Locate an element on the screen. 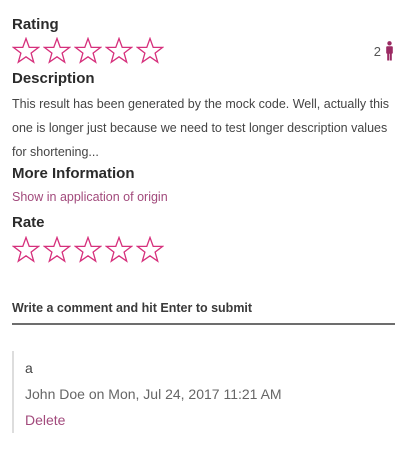 The width and height of the screenshot is (416, 457). more-information-heading: More Information is located at coordinates (73, 173).